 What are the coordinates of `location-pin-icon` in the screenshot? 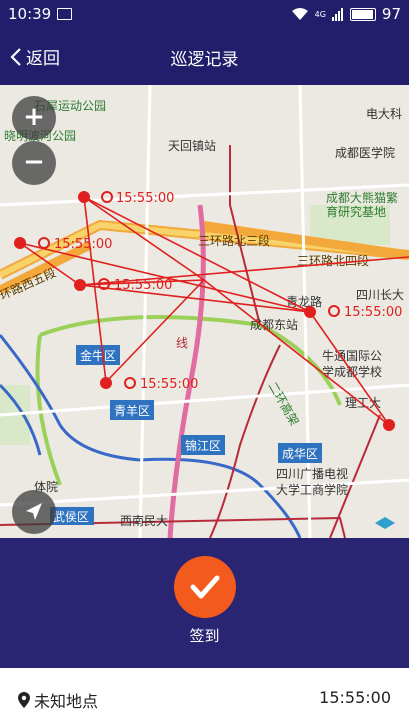 It's located at (24, 700).